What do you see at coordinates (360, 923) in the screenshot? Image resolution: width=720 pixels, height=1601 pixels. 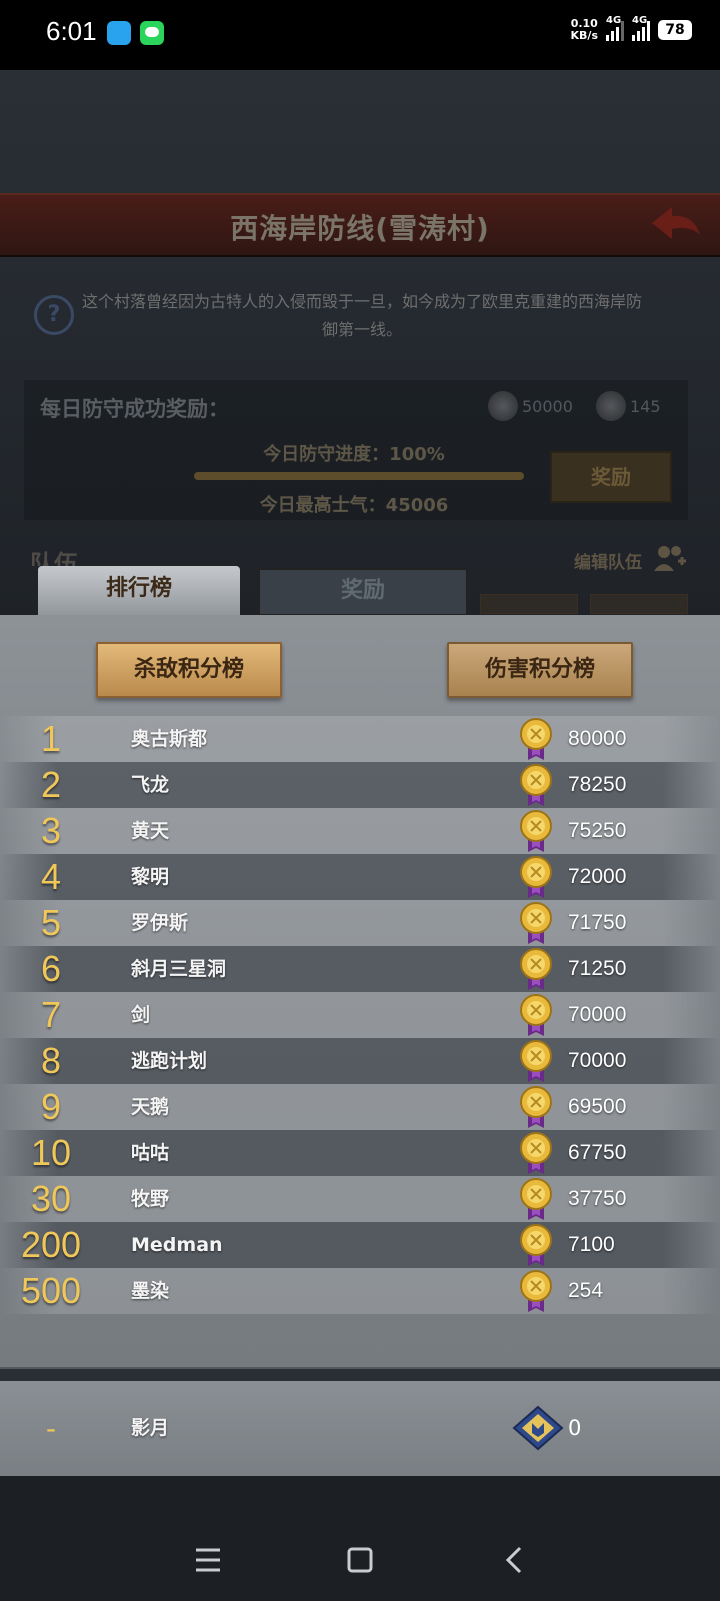 I see `leaderboard-row: 5 罗伊斯 71750` at bounding box center [360, 923].